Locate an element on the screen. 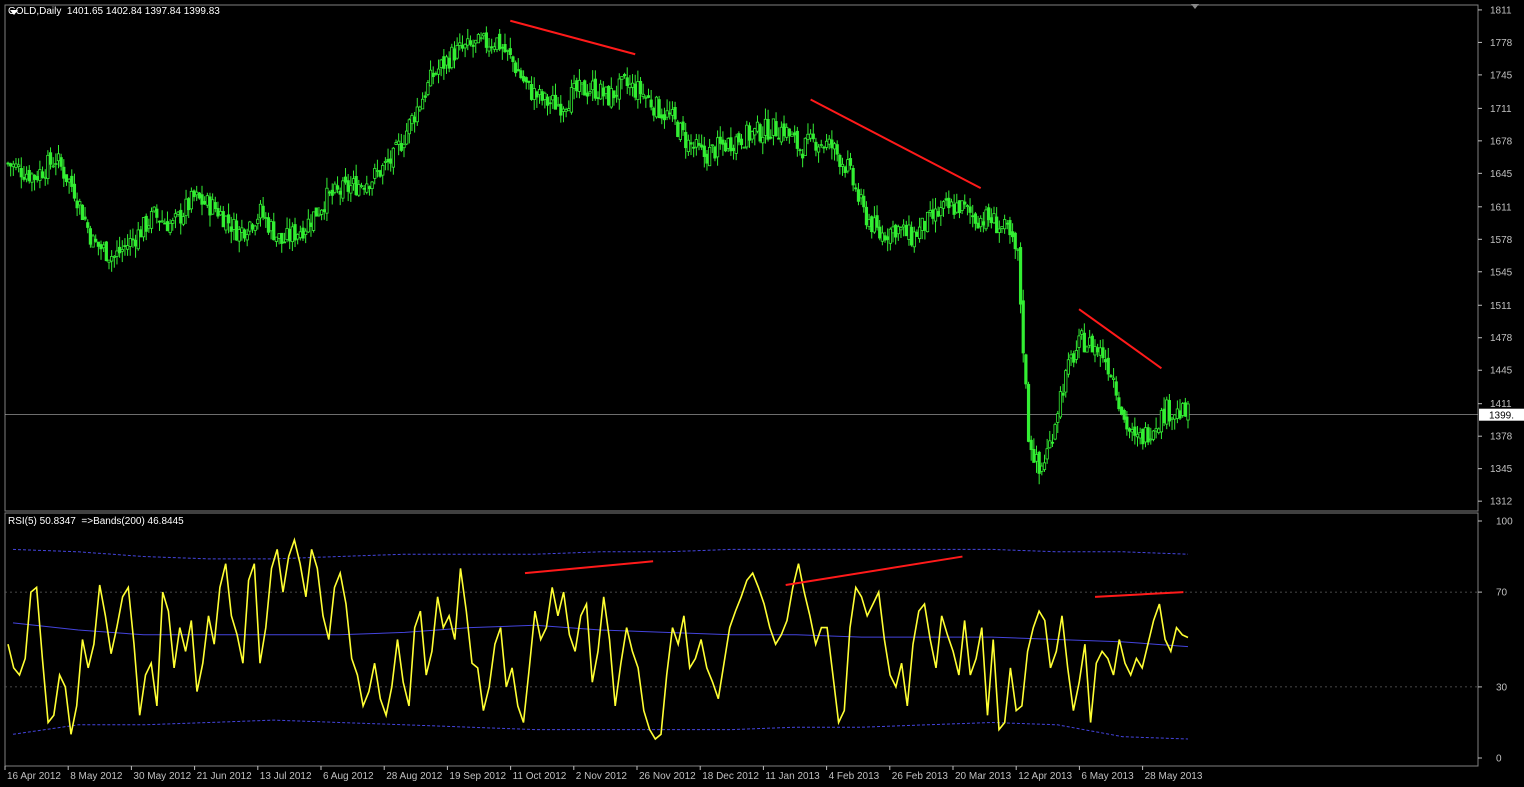  bands-value-label: =>Bands(200) 46.8445 is located at coordinates (132, 521).